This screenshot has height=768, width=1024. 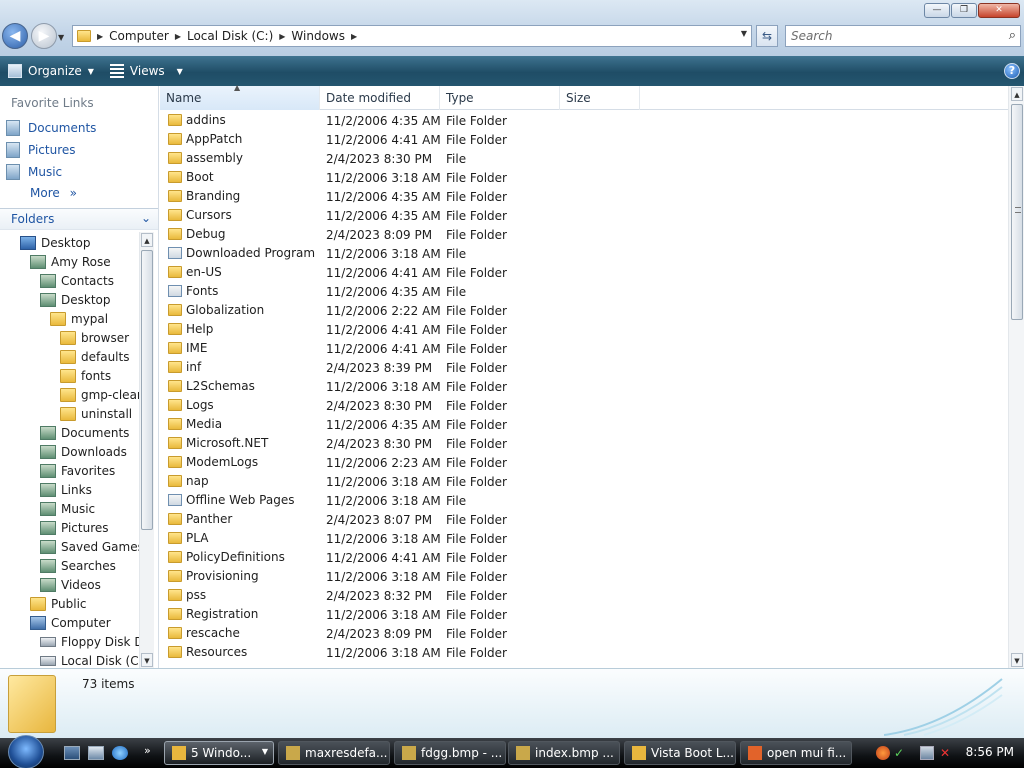 What do you see at coordinates (70, 584) in the screenshot?
I see `tree-item: Videos` at bounding box center [70, 584].